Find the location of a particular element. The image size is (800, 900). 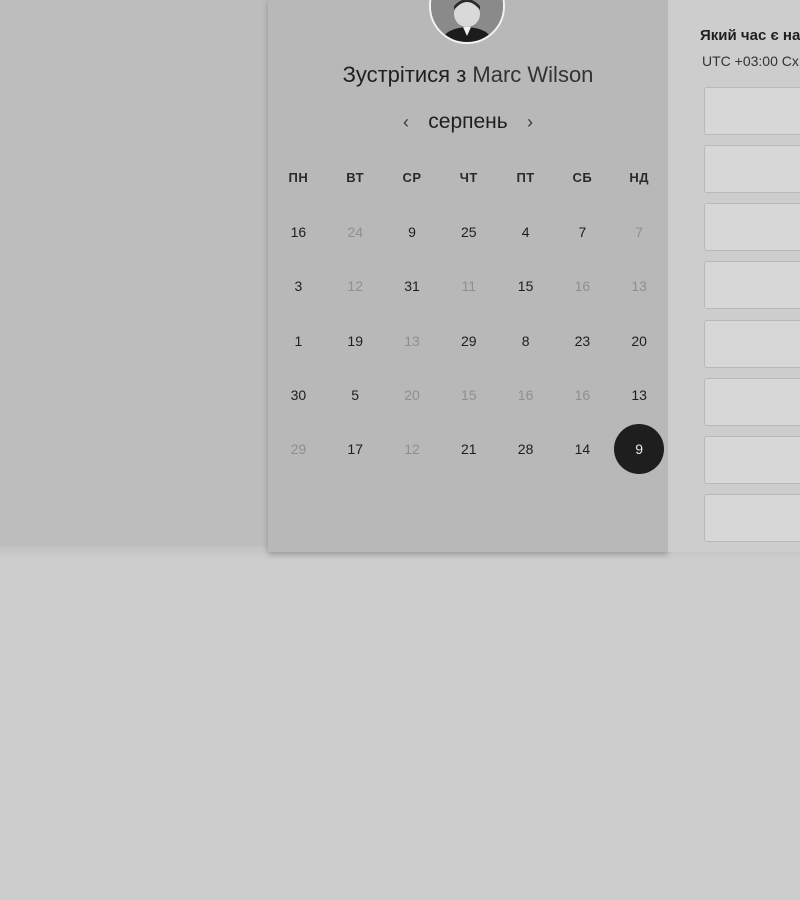

calendar-day: 1 is located at coordinates (298, 341).